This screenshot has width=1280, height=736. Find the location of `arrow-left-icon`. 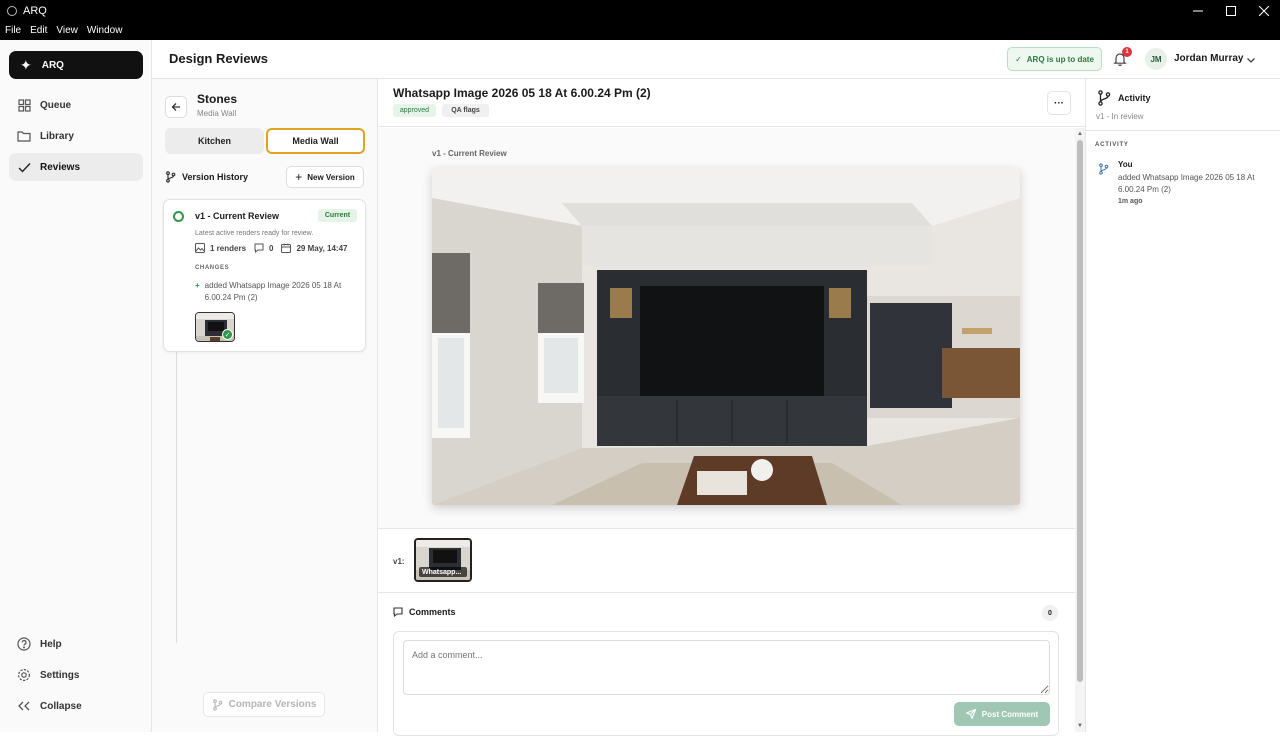

arrow-left-icon is located at coordinates (175, 107).